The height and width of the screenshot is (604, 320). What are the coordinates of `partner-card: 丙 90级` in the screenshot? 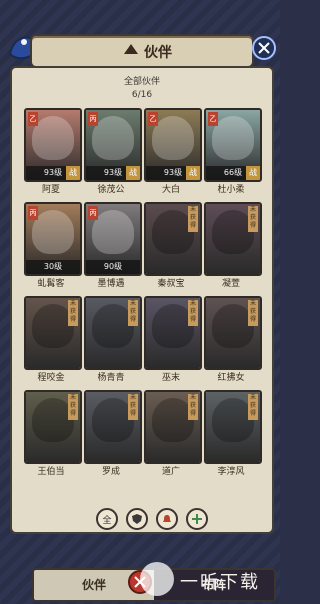 It's located at (113, 239).